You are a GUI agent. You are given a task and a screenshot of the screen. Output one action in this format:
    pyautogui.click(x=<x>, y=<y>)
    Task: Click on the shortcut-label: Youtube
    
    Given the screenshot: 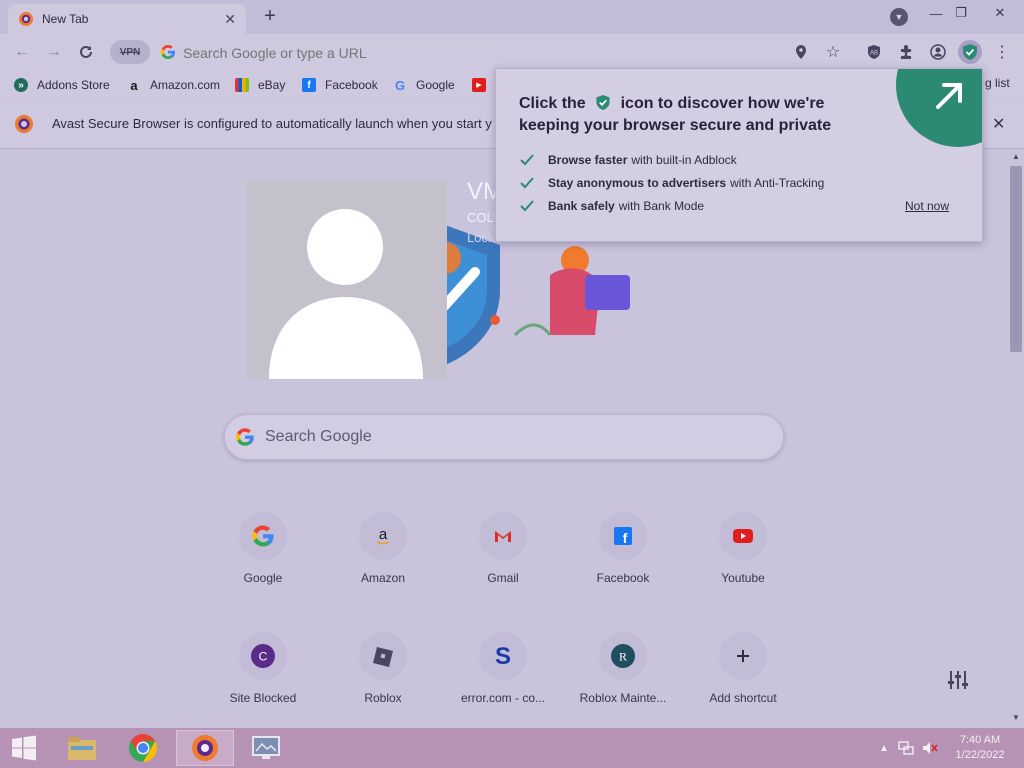 What is the action you would take?
    pyautogui.click(x=743, y=578)
    